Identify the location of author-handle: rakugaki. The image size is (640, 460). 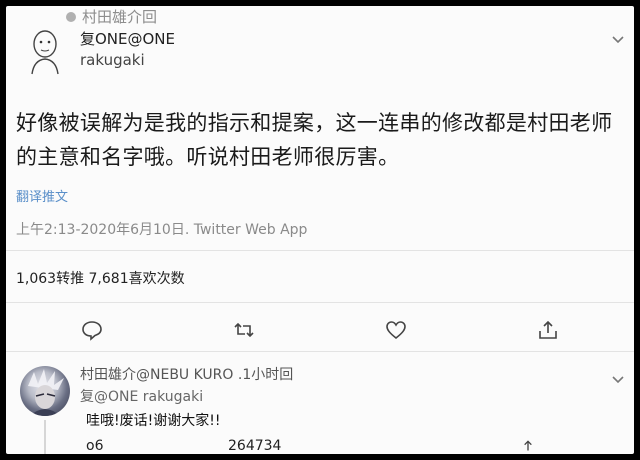
(112, 60).